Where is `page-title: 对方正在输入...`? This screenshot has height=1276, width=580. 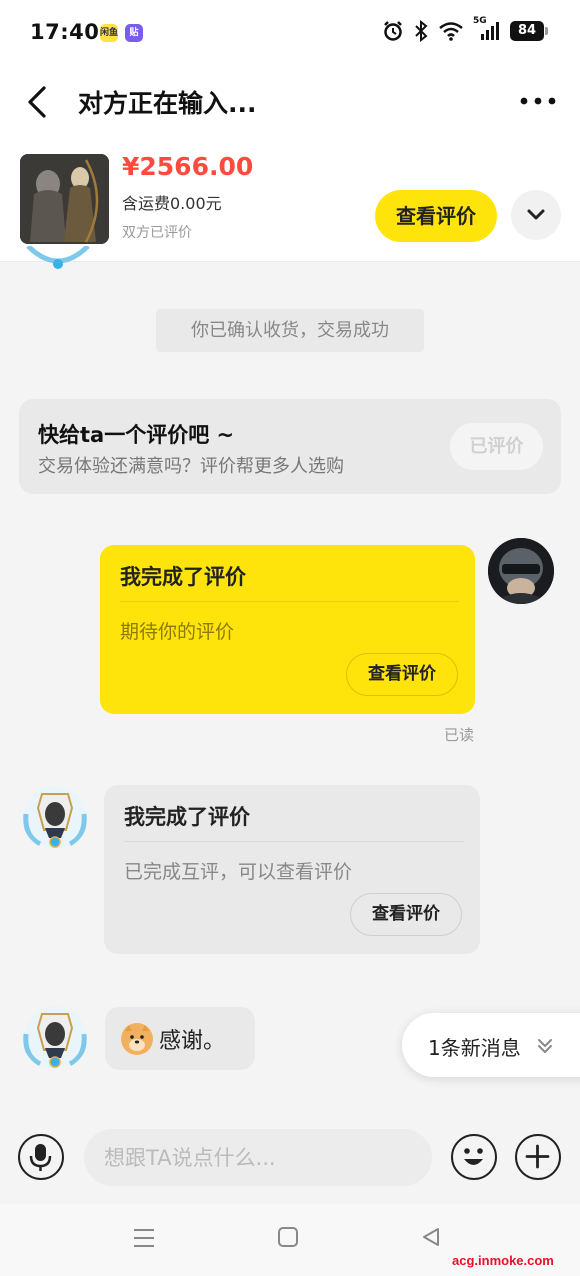
page-title: 对方正在输入... is located at coordinates (167, 103).